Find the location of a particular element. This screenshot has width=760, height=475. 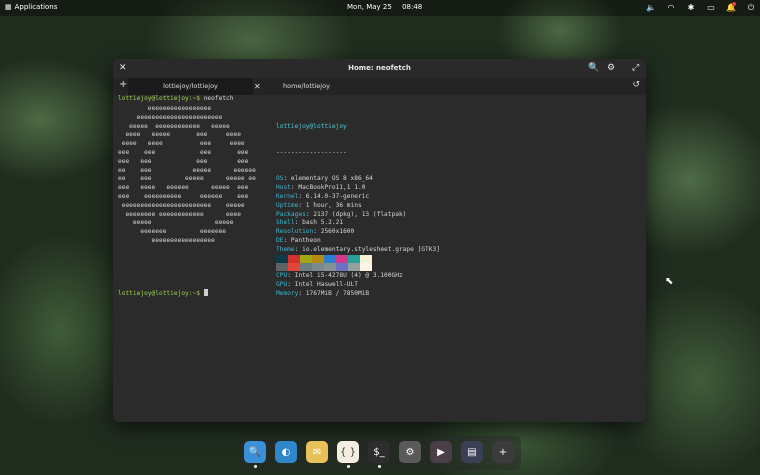

web-browser-app: ◐ is located at coordinates (286, 452).